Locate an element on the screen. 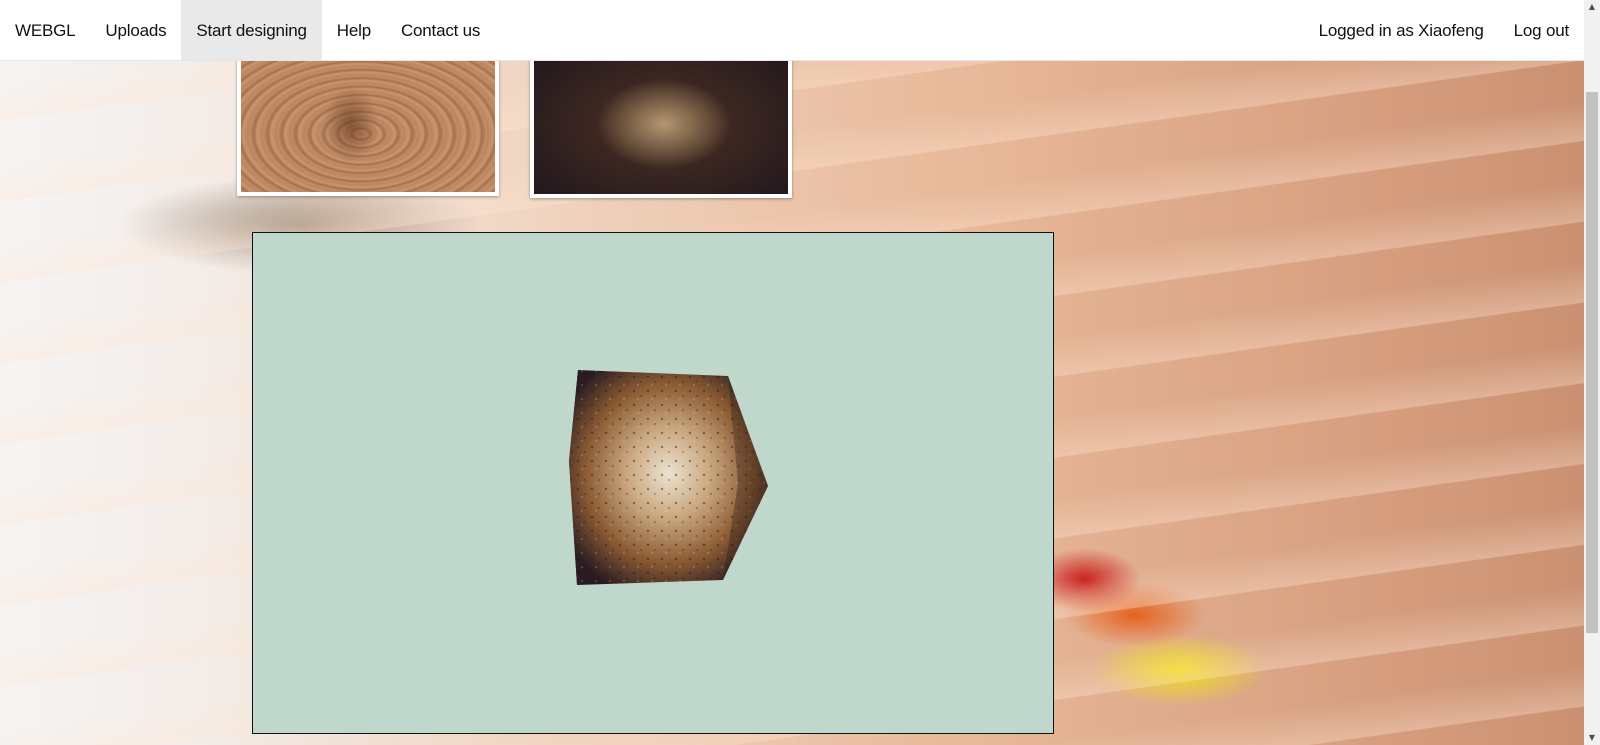  nav-uploads: Uploads is located at coordinates (135, 30).